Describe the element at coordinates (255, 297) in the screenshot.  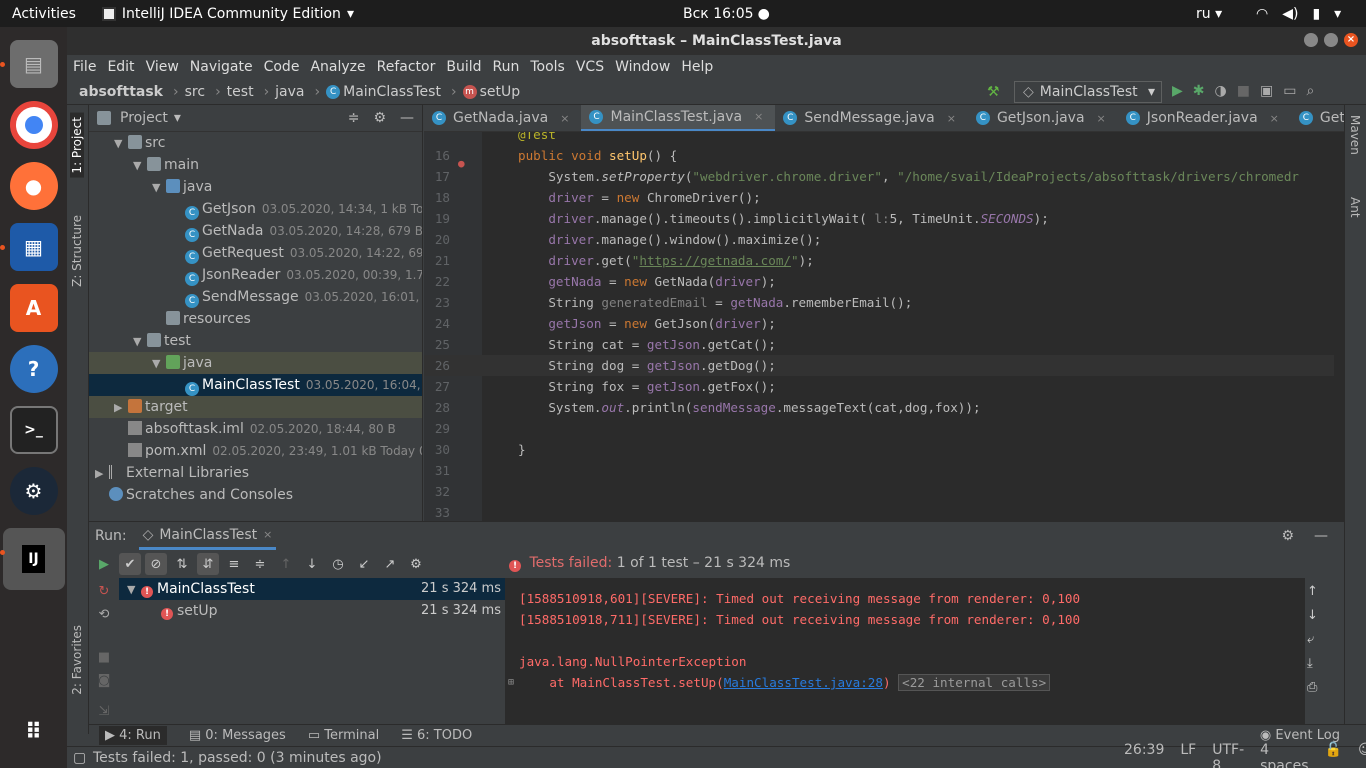
I see `tree-item: CSendMessage 03.05.2020, 16:01, 2.0` at that location.